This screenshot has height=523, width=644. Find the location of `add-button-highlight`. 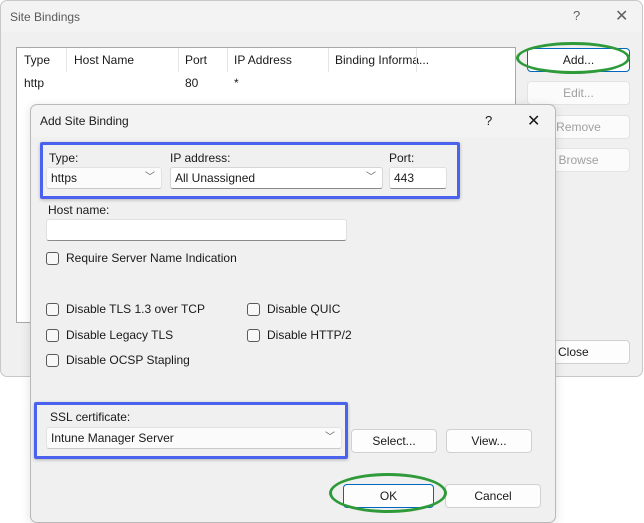

add-button-highlight is located at coordinates (573, 58).